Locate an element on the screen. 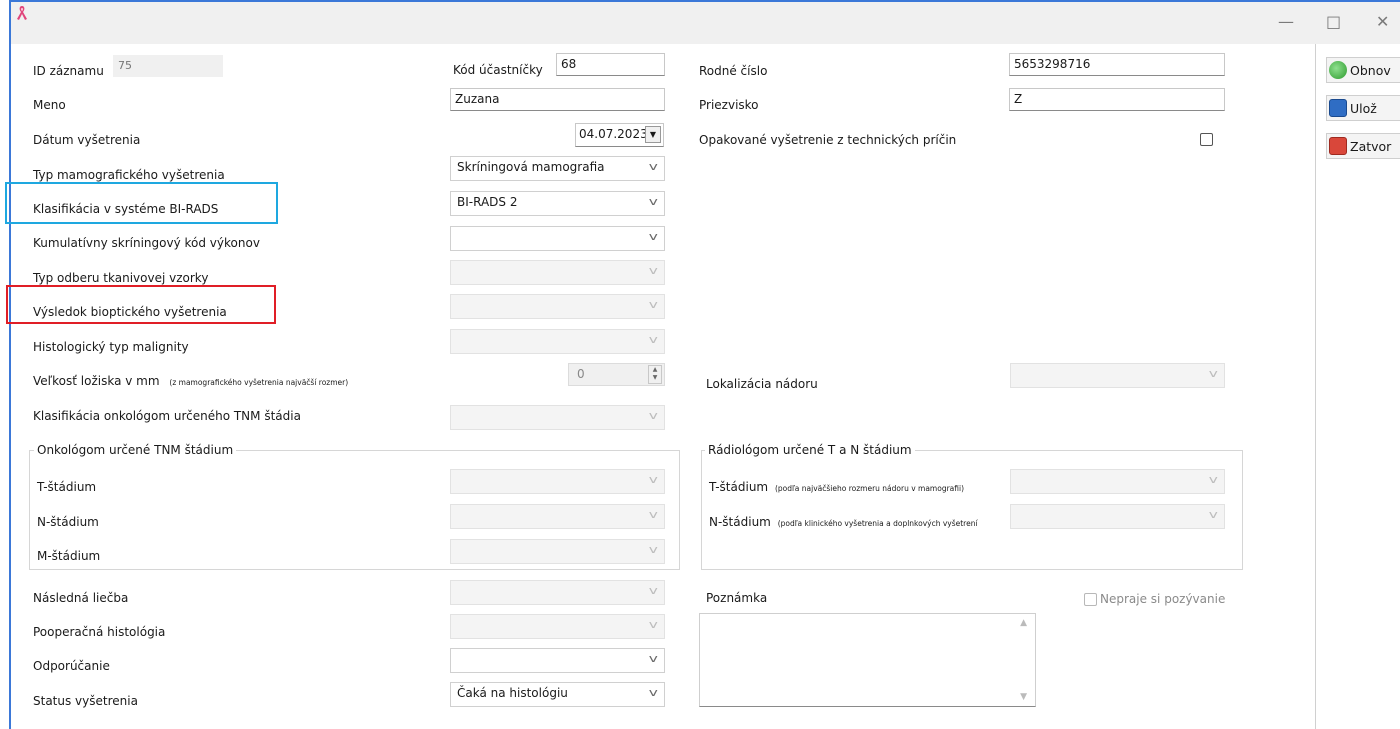 This screenshot has width=1400, height=729. onco-n-stage-select: v is located at coordinates (557, 516).